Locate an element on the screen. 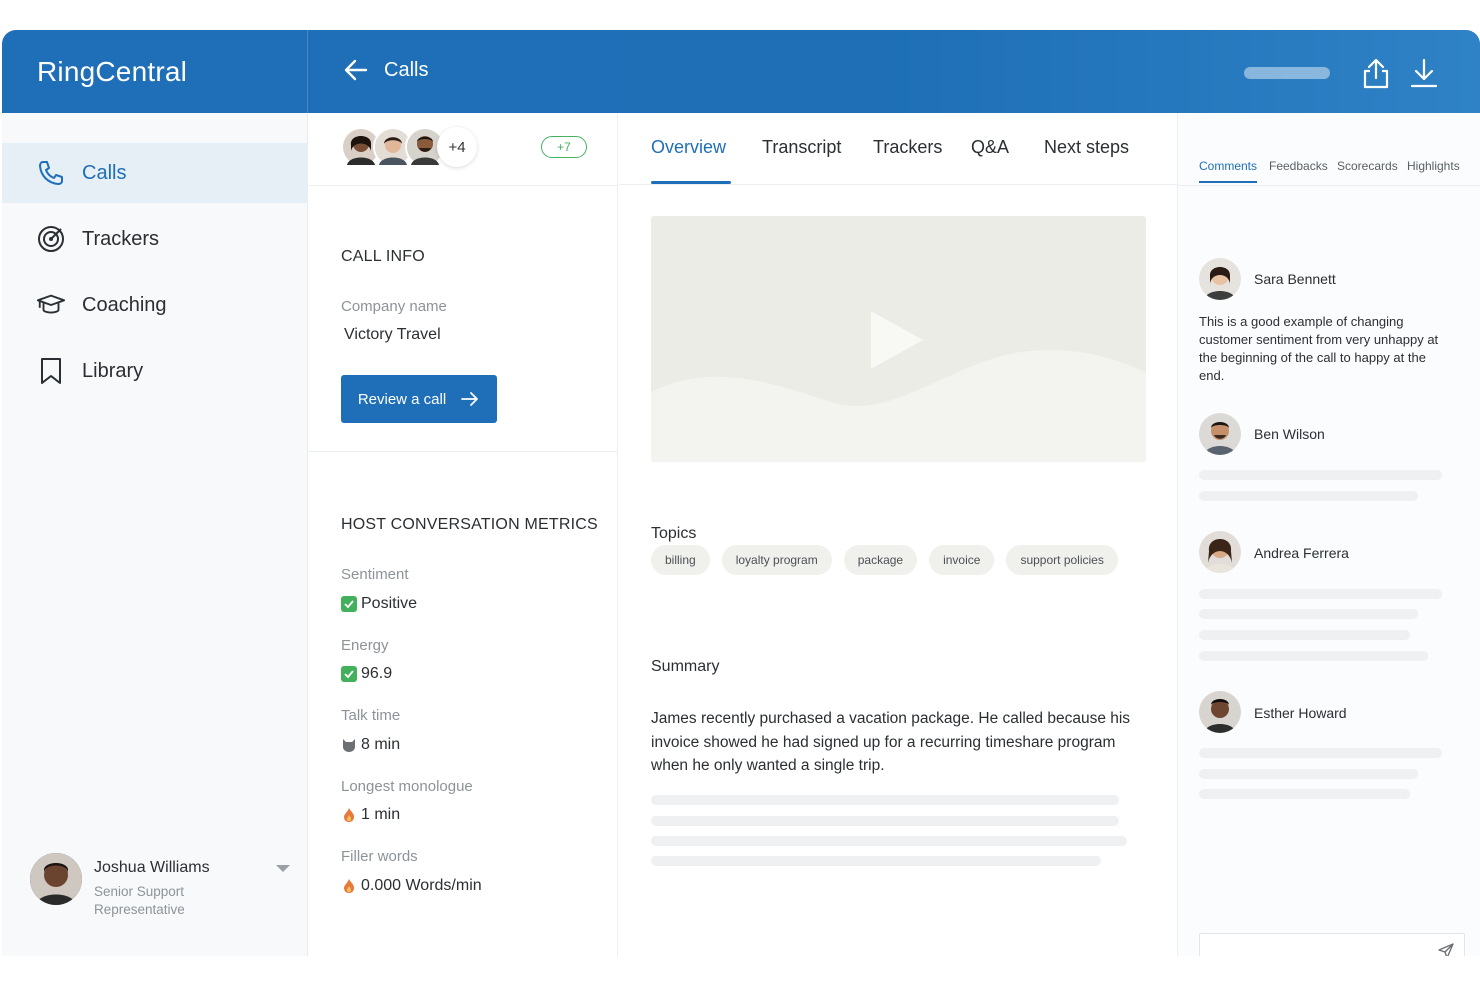 The height and width of the screenshot is (987, 1480). sidebar-item-calls: Calls is located at coordinates (155, 173).